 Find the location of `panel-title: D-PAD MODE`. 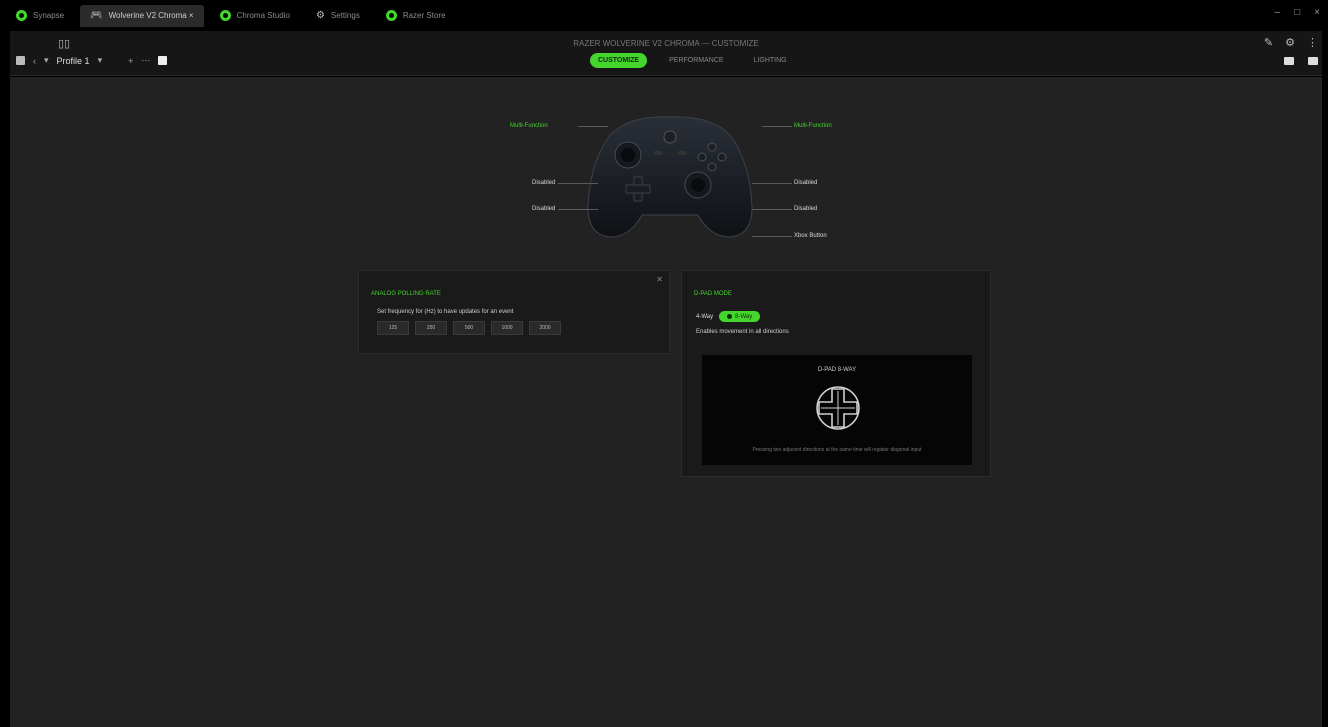

panel-title: D-PAD MODE is located at coordinates (713, 294).